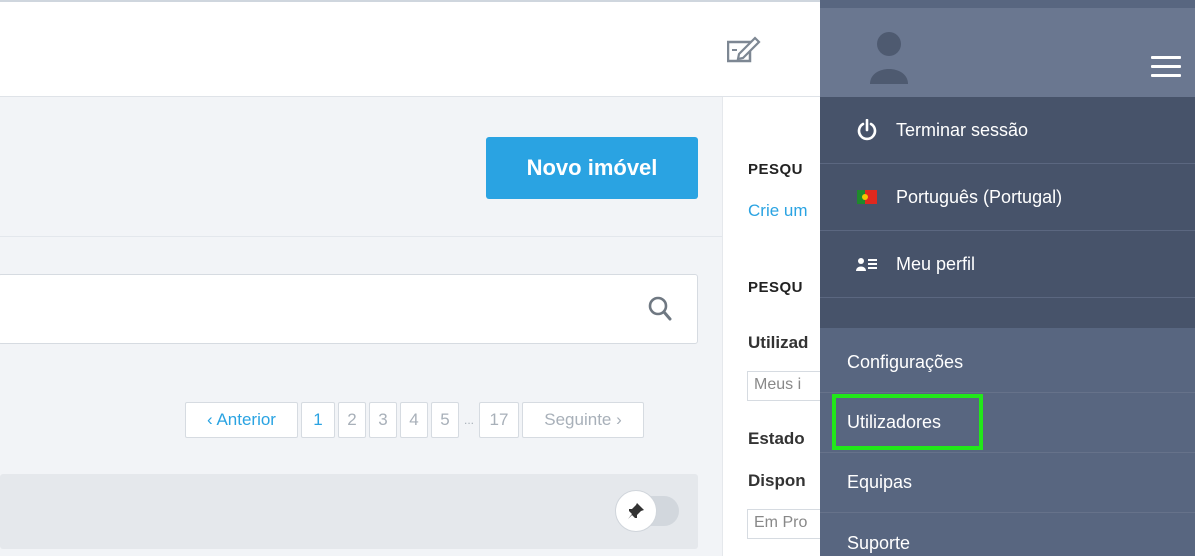 The image size is (1195, 556). I want to click on availability-filter-label: Dispon, so click(777, 480).